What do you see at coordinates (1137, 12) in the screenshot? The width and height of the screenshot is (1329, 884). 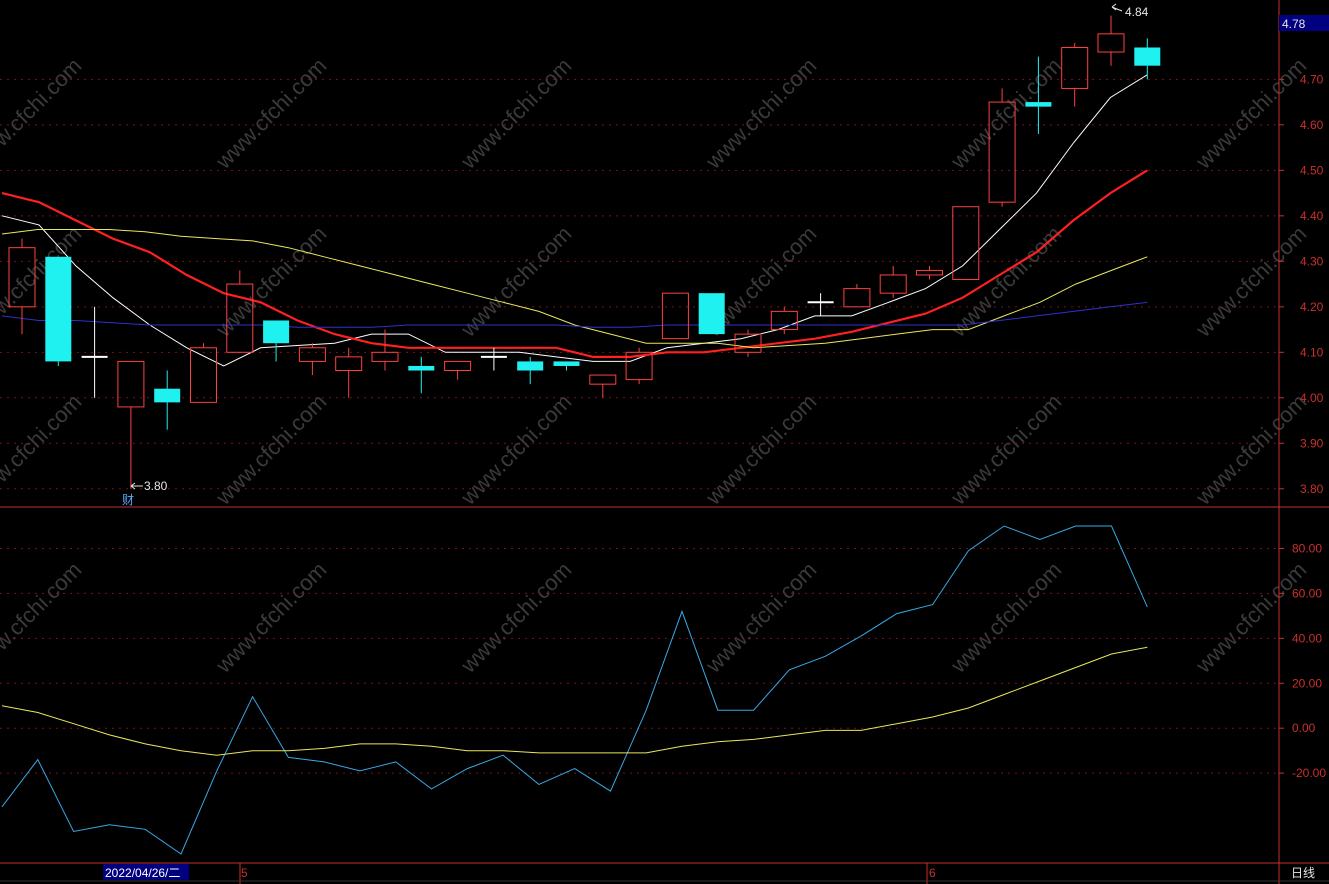 I see `high-marker: 4.84` at bounding box center [1137, 12].